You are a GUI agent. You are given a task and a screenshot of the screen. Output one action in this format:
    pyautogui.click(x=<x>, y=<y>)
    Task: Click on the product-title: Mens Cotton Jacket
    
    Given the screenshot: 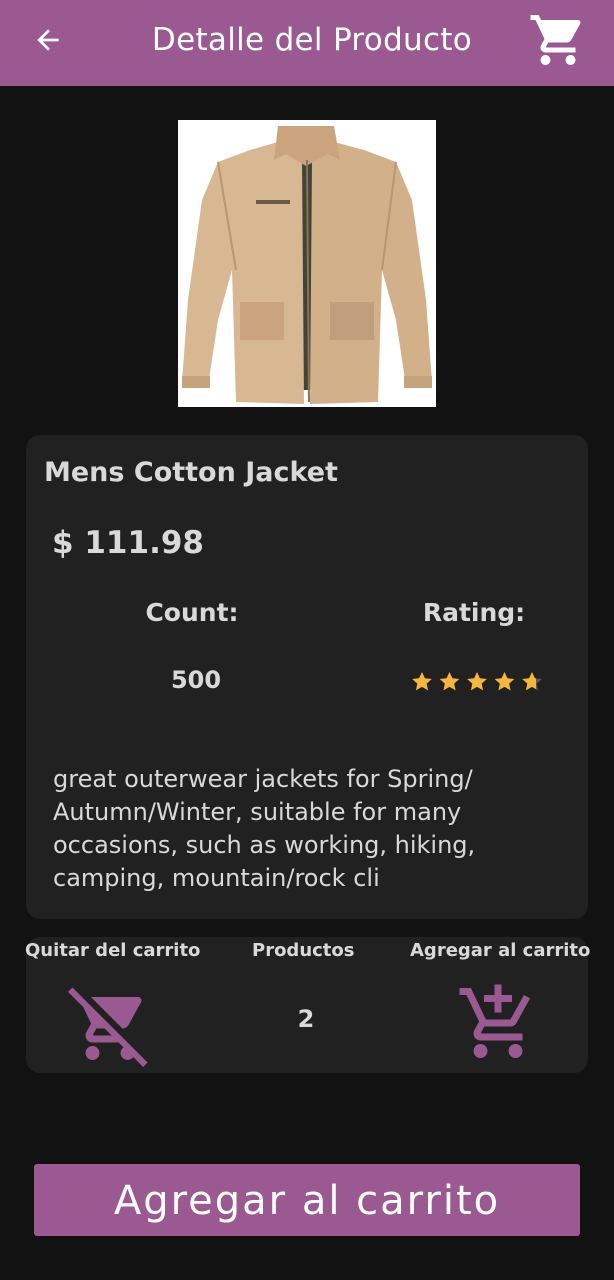 What is the action you would take?
    pyautogui.click(x=191, y=472)
    